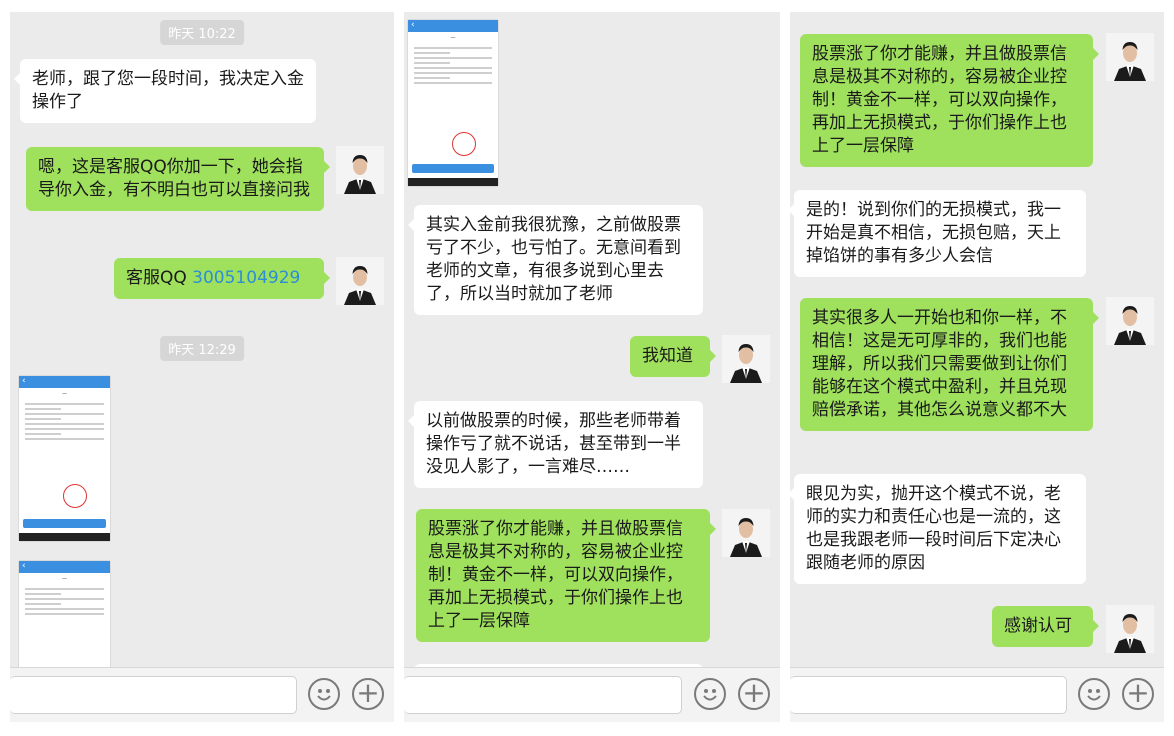  Describe the element at coordinates (178, 179) in the screenshot. I see `message-bubble-outgoing: 嗯，这是客服QQ你加一下，她会指导你入金，有不明白也可以直接问我` at that location.